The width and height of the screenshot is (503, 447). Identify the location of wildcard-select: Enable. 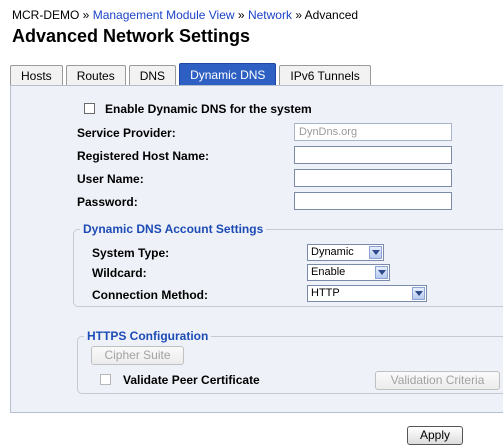
(348, 272).